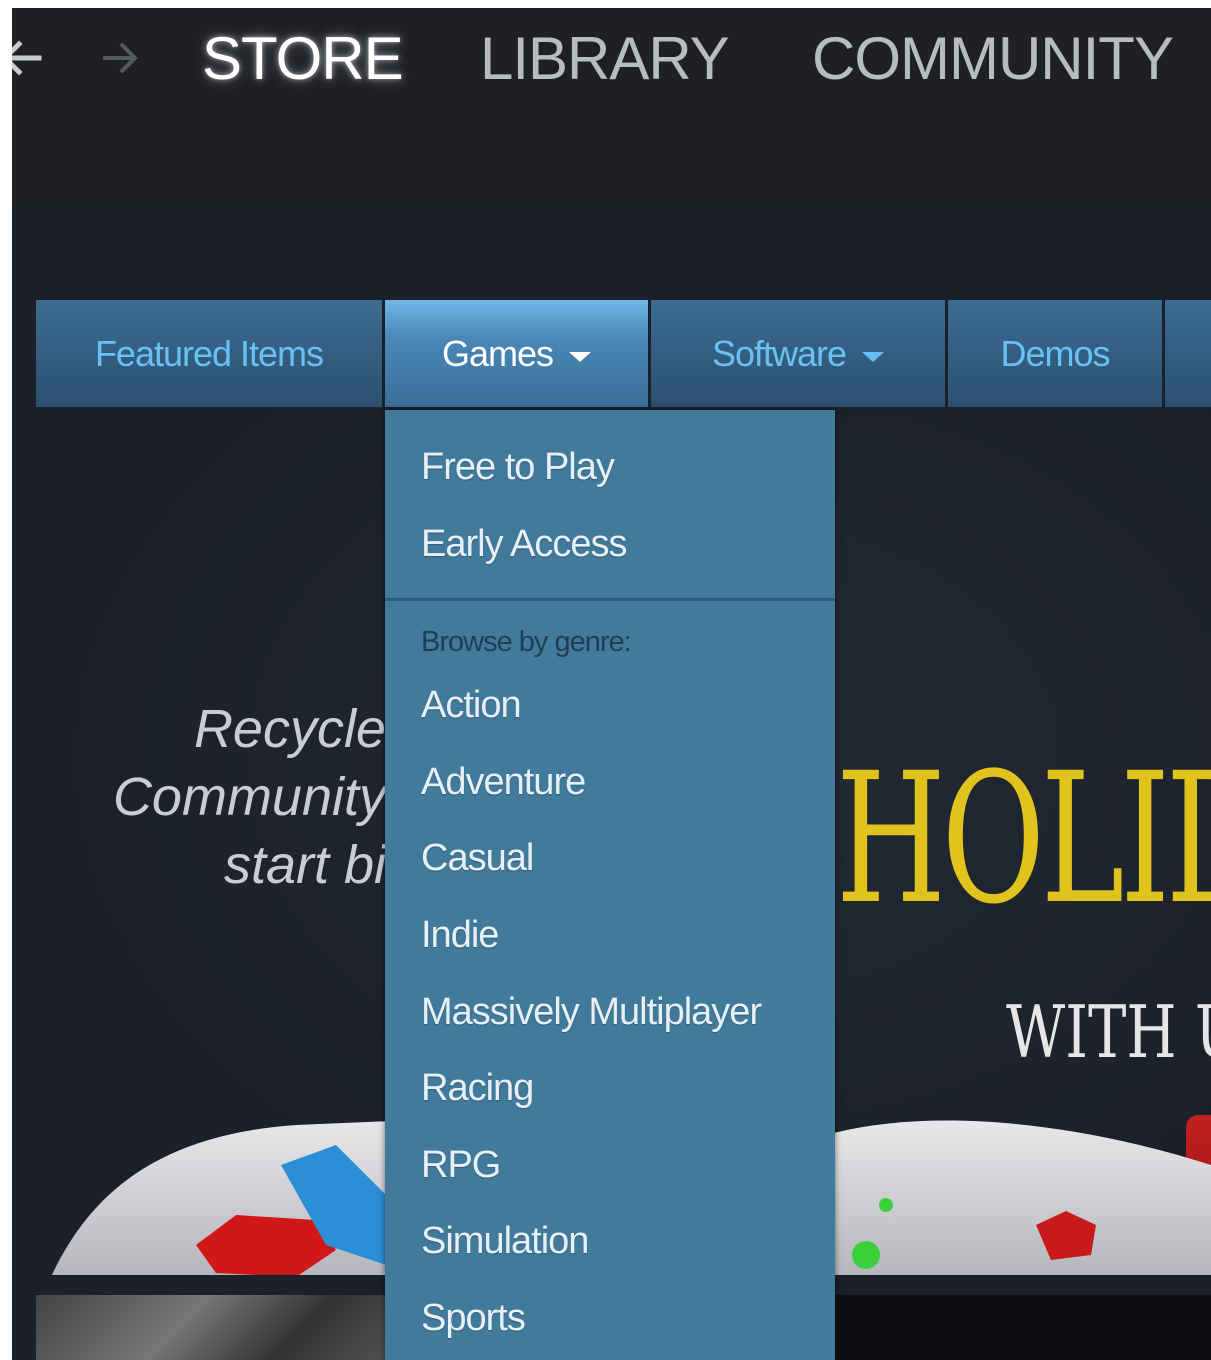  Describe the element at coordinates (503, 782) in the screenshot. I see `menu-item-adventure: Adventure` at that location.